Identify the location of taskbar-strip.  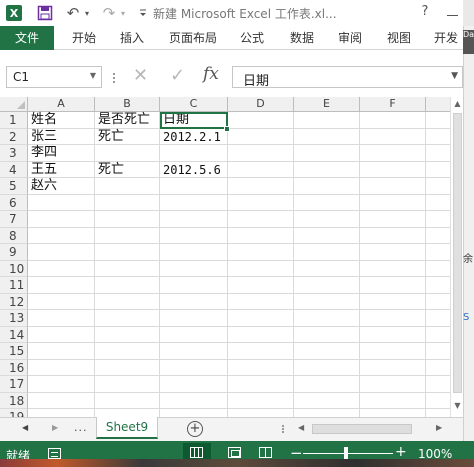
(237, 463).